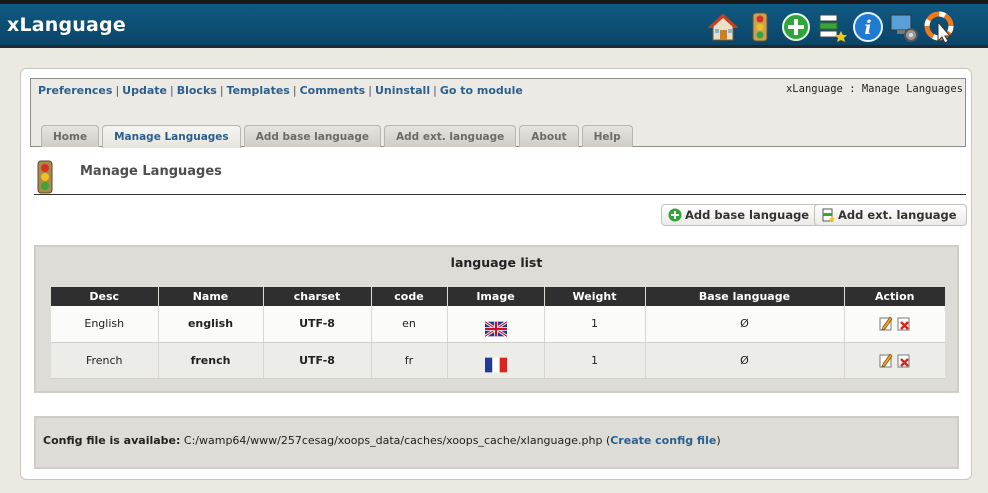 This screenshot has height=493, width=988. Describe the element at coordinates (402, 90) in the screenshot. I see `link-uninstall: Uninstall` at that location.